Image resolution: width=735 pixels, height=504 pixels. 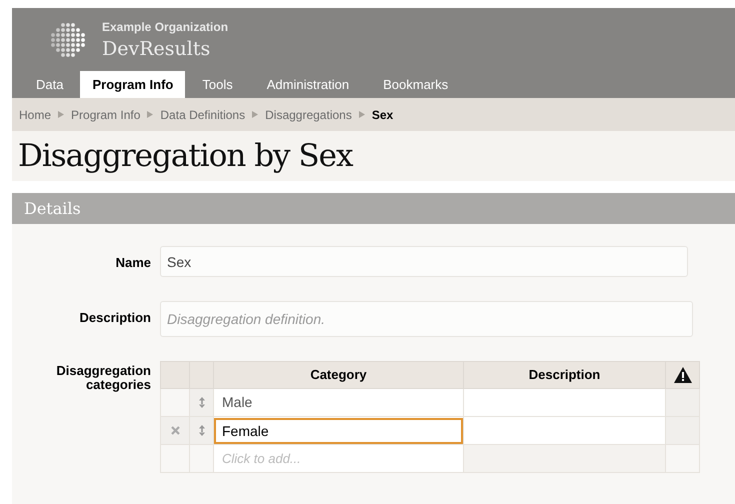 What do you see at coordinates (133, 84) in the screenshot?
I see `nav-tab: Program Info` at bounding box center [133, 84].